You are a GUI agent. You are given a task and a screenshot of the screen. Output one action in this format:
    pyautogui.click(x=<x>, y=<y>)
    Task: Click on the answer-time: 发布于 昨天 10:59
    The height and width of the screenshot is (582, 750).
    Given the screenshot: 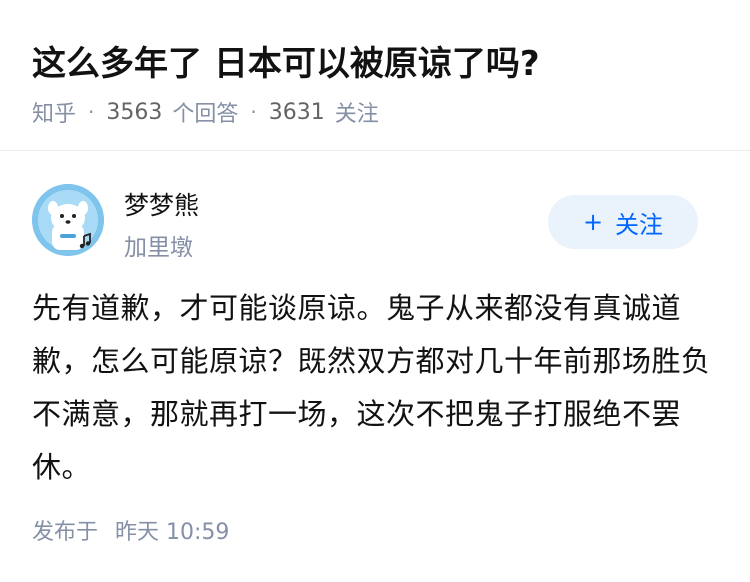 What is the action you would take?
    pyautogui.click(x=130, y=530)
    